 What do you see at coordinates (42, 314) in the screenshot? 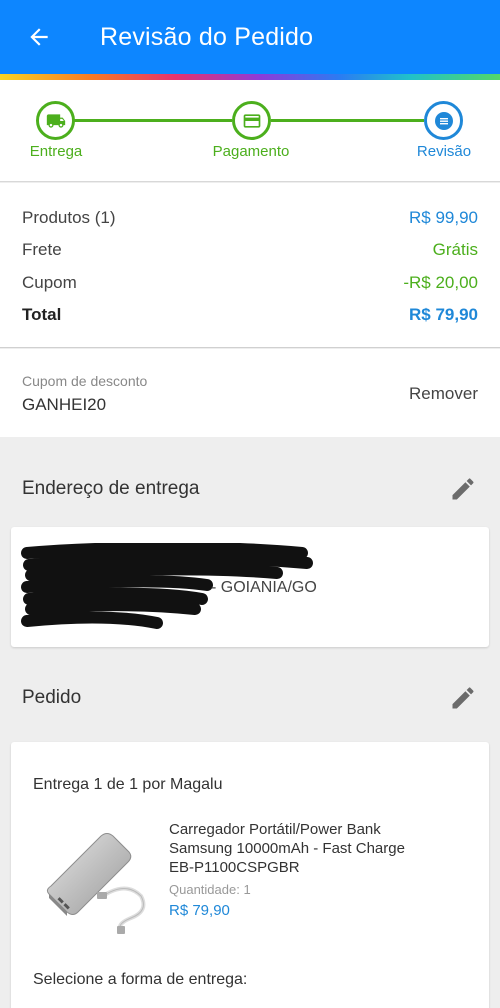
I see `total-label: Total` at bounding box center [42, 314].